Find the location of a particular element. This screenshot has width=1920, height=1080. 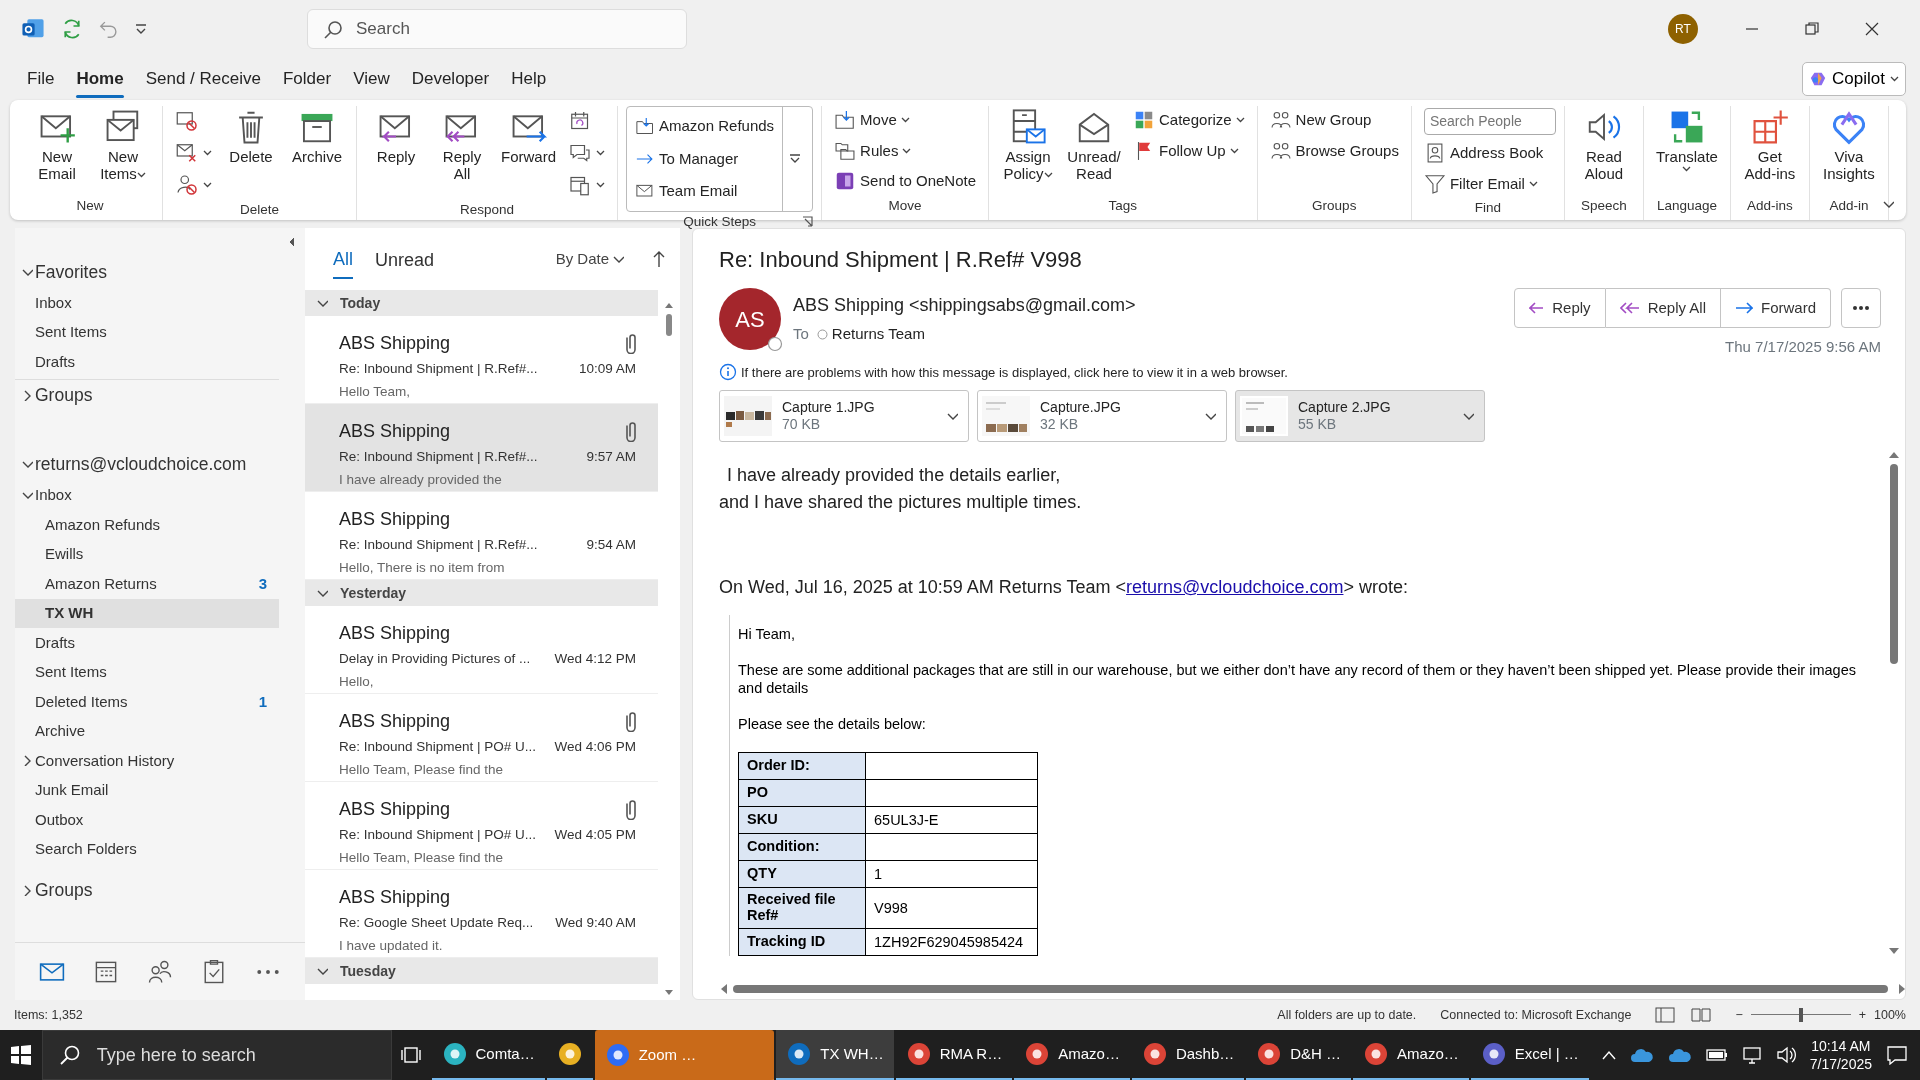

action-button: Reply All is located at coordinates (1663, 308).